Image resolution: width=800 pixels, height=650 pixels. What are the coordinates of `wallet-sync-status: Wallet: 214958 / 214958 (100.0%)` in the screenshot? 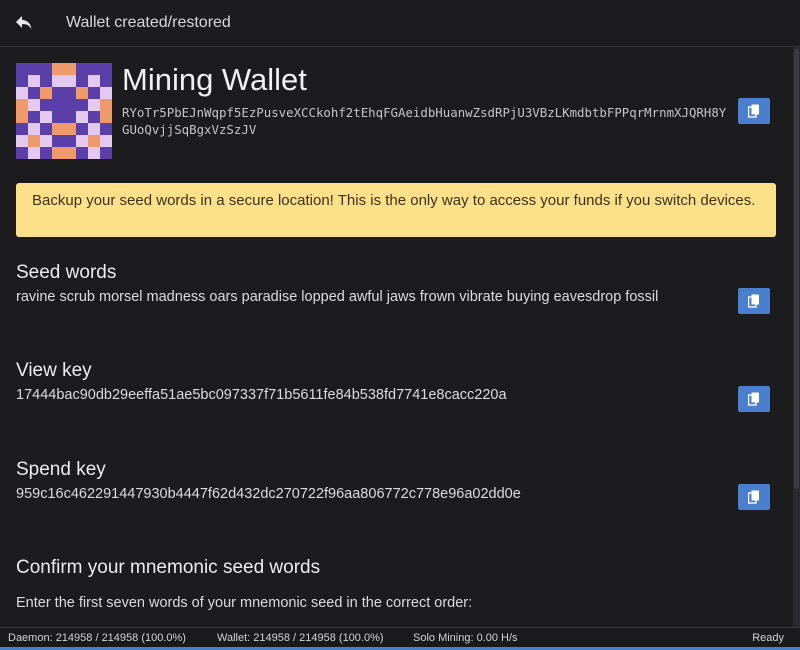 It's located at (300, 638).